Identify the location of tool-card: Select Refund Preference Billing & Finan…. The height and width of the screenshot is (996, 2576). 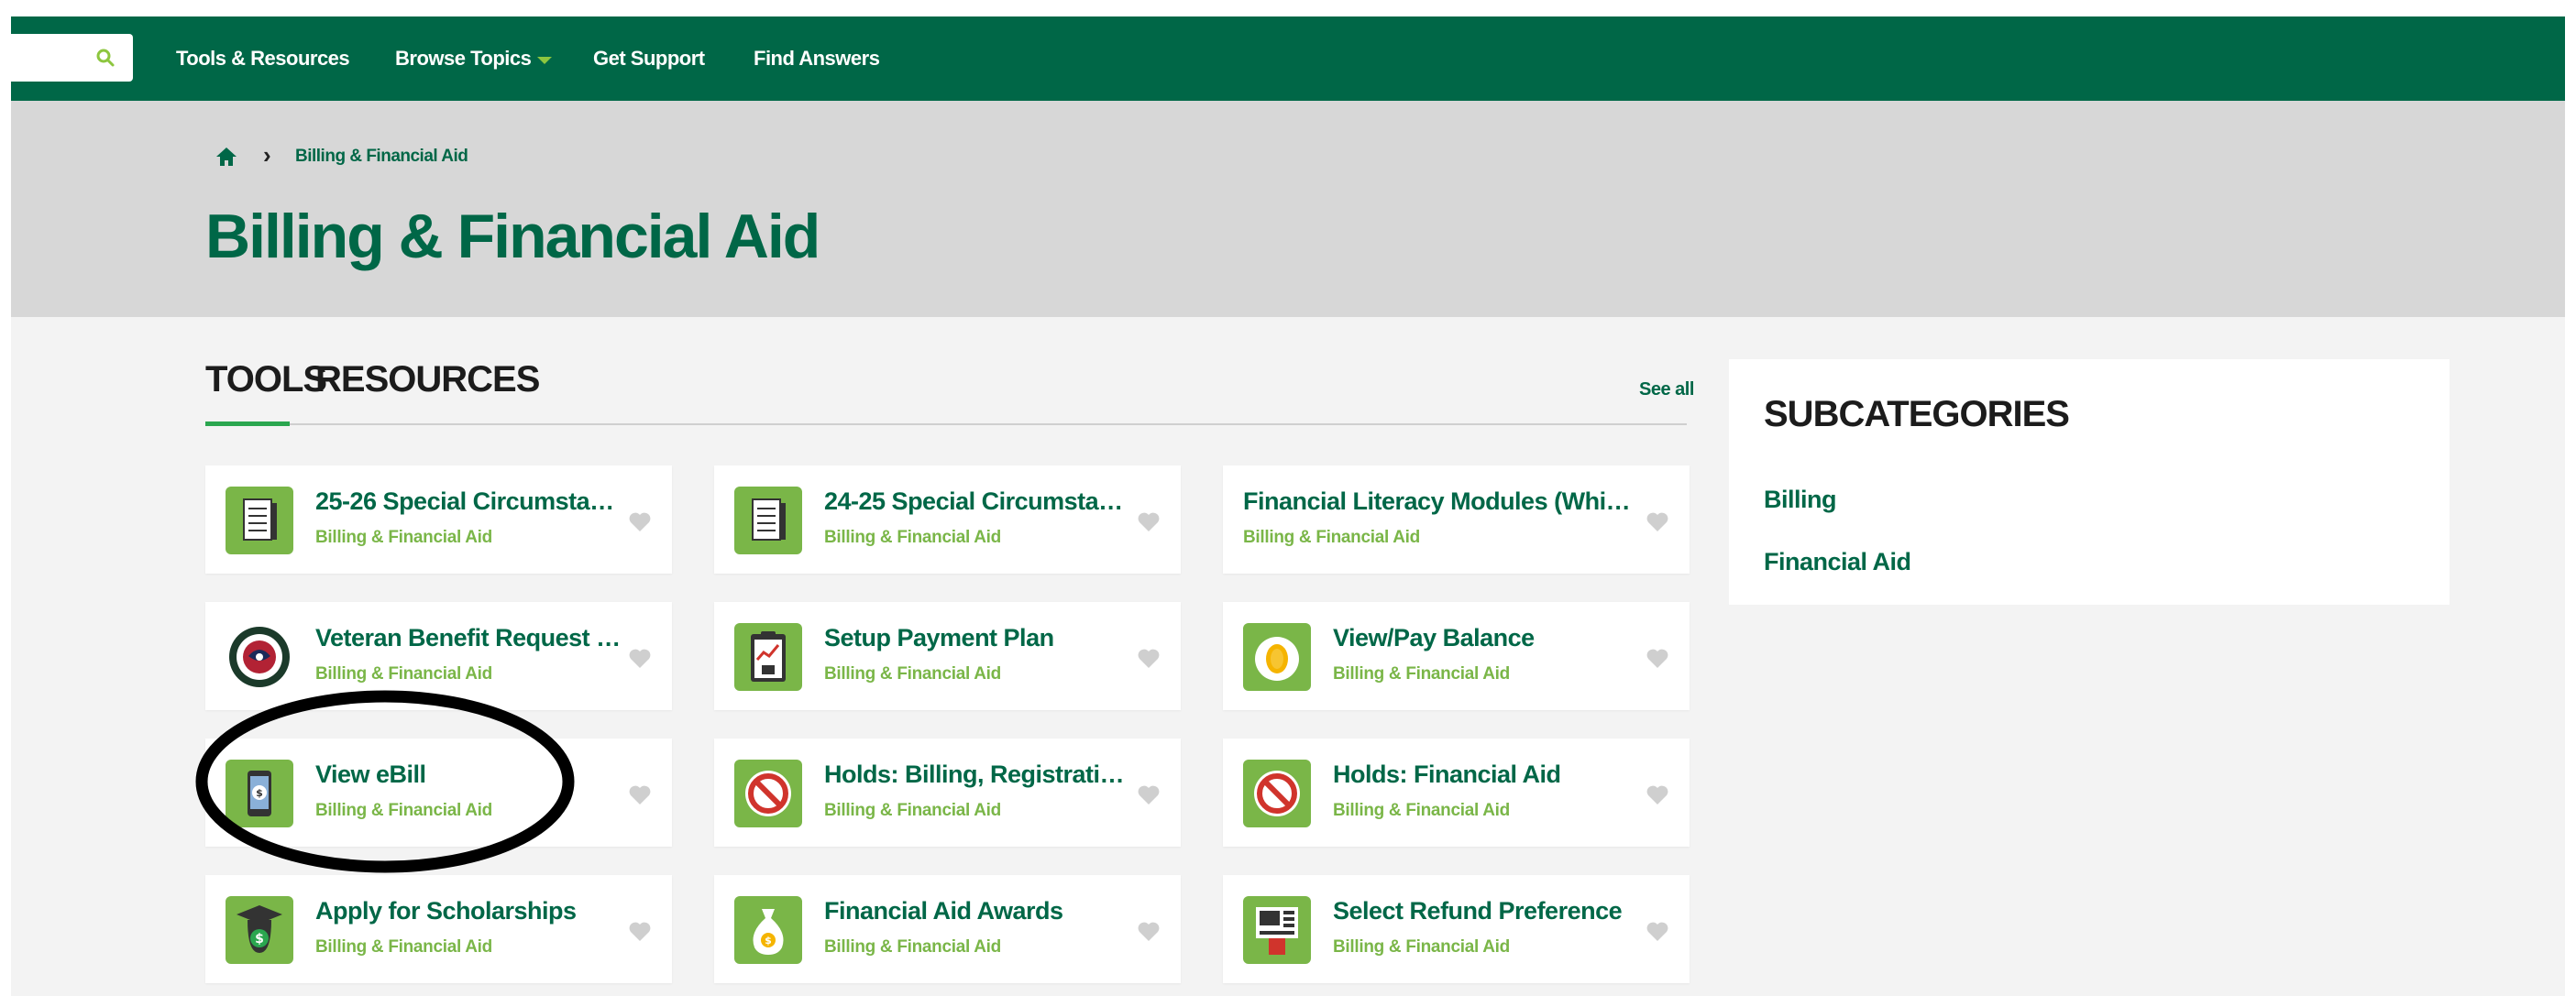
(1456, 929).